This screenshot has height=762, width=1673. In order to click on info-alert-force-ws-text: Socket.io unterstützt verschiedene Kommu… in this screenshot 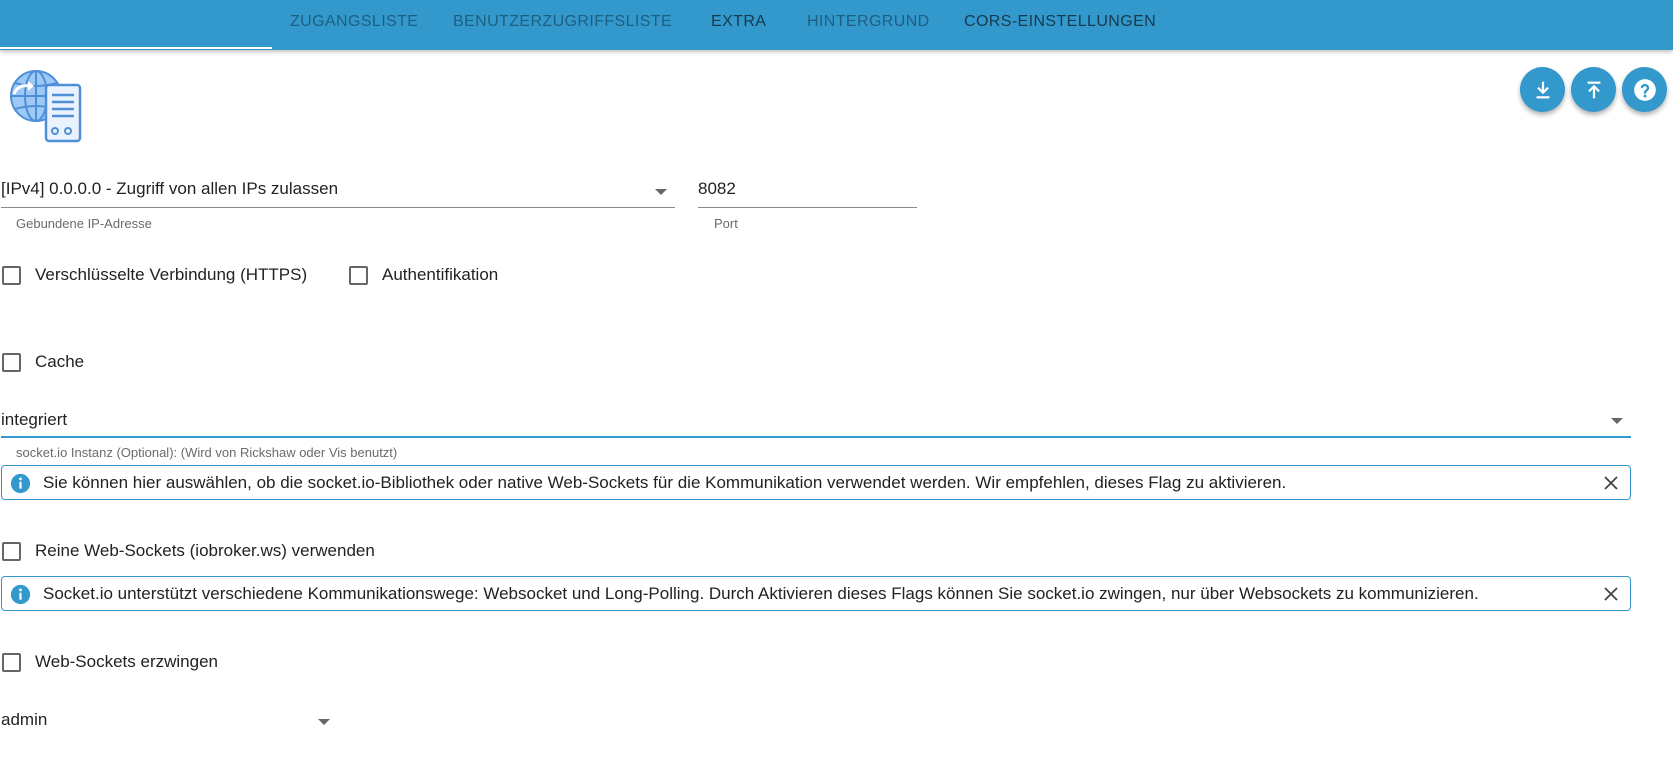, I will do `click(761, 593)`.